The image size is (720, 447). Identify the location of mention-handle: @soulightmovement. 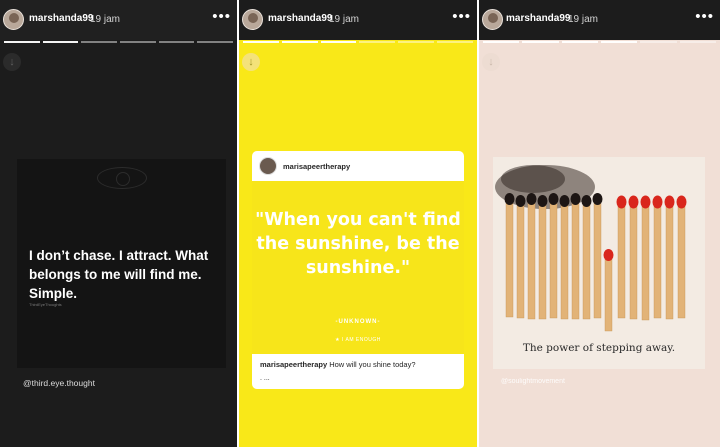
(533, 381).